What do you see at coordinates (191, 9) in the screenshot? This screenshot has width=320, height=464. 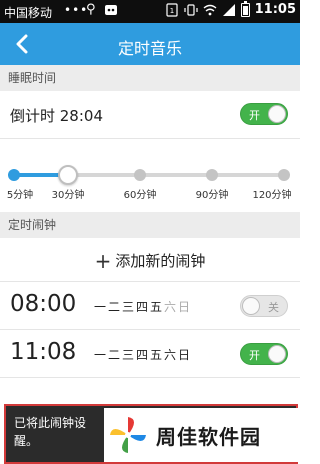 I see `vibrate-icon` at bounding box center [191, 9].